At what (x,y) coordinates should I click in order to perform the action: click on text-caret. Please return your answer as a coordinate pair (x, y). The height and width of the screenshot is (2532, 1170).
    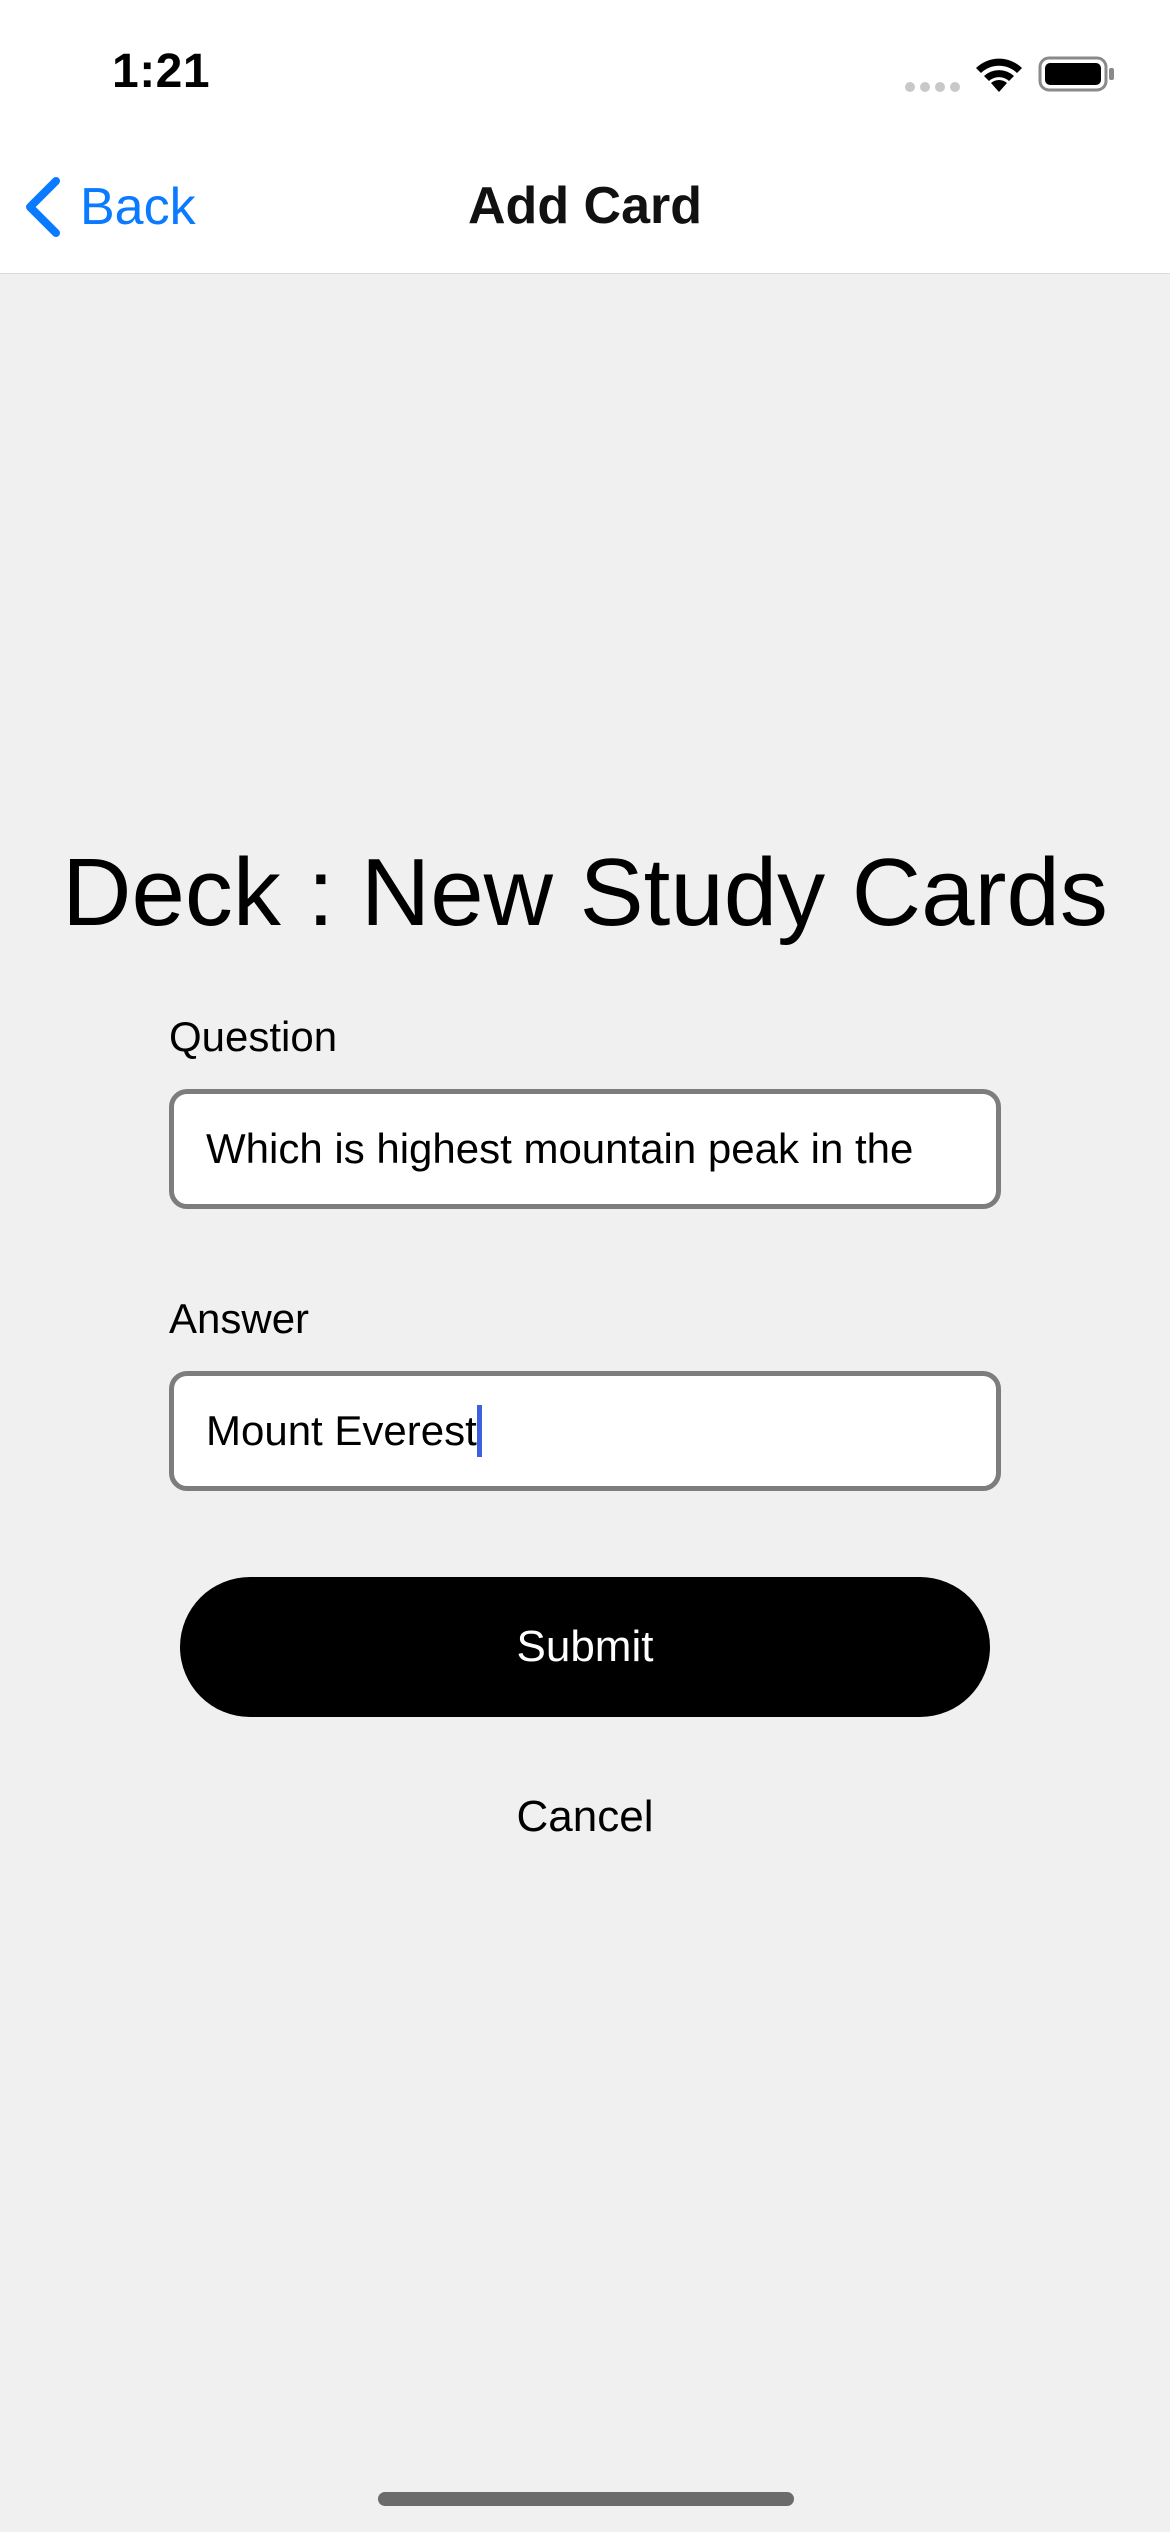
    Looking at the image, I should click on (479, 1431).